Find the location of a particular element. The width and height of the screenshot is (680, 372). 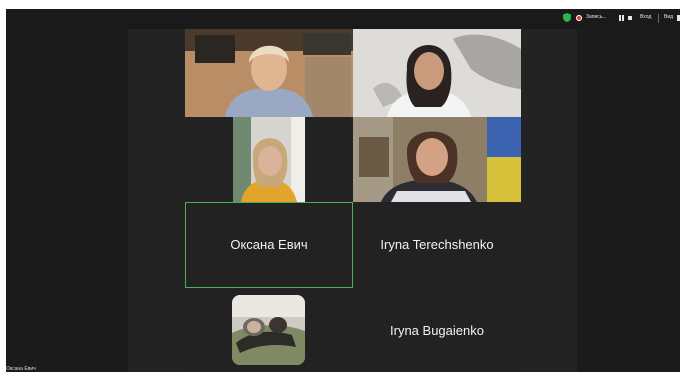

avatar-photo is located at coordinates (268, 330).